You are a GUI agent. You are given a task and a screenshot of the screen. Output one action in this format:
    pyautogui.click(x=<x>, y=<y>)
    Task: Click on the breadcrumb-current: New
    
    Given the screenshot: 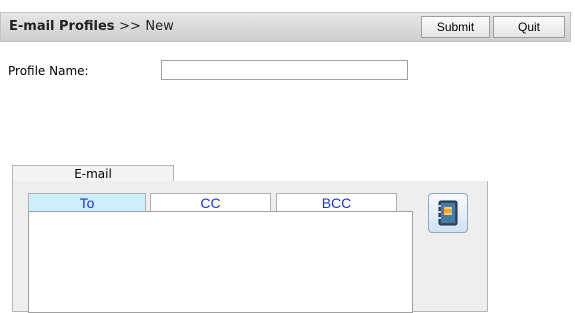 What is the action you would take?
    pyautogui.click(x=159, y=26)
    